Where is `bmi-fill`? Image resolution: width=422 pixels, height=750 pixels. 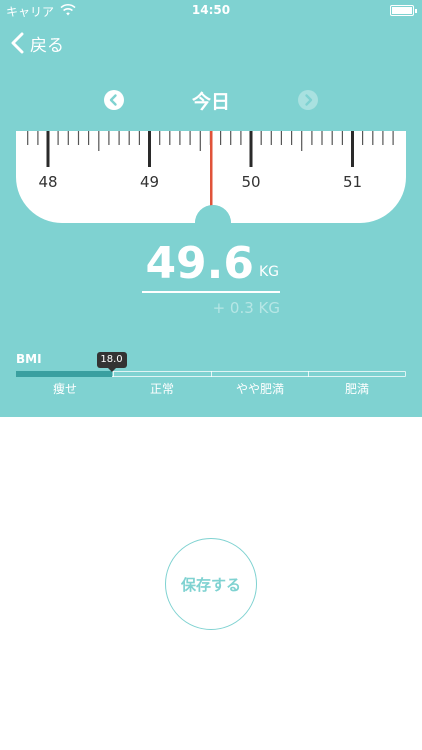 bmi-fill is located at coordinates (64, 374).